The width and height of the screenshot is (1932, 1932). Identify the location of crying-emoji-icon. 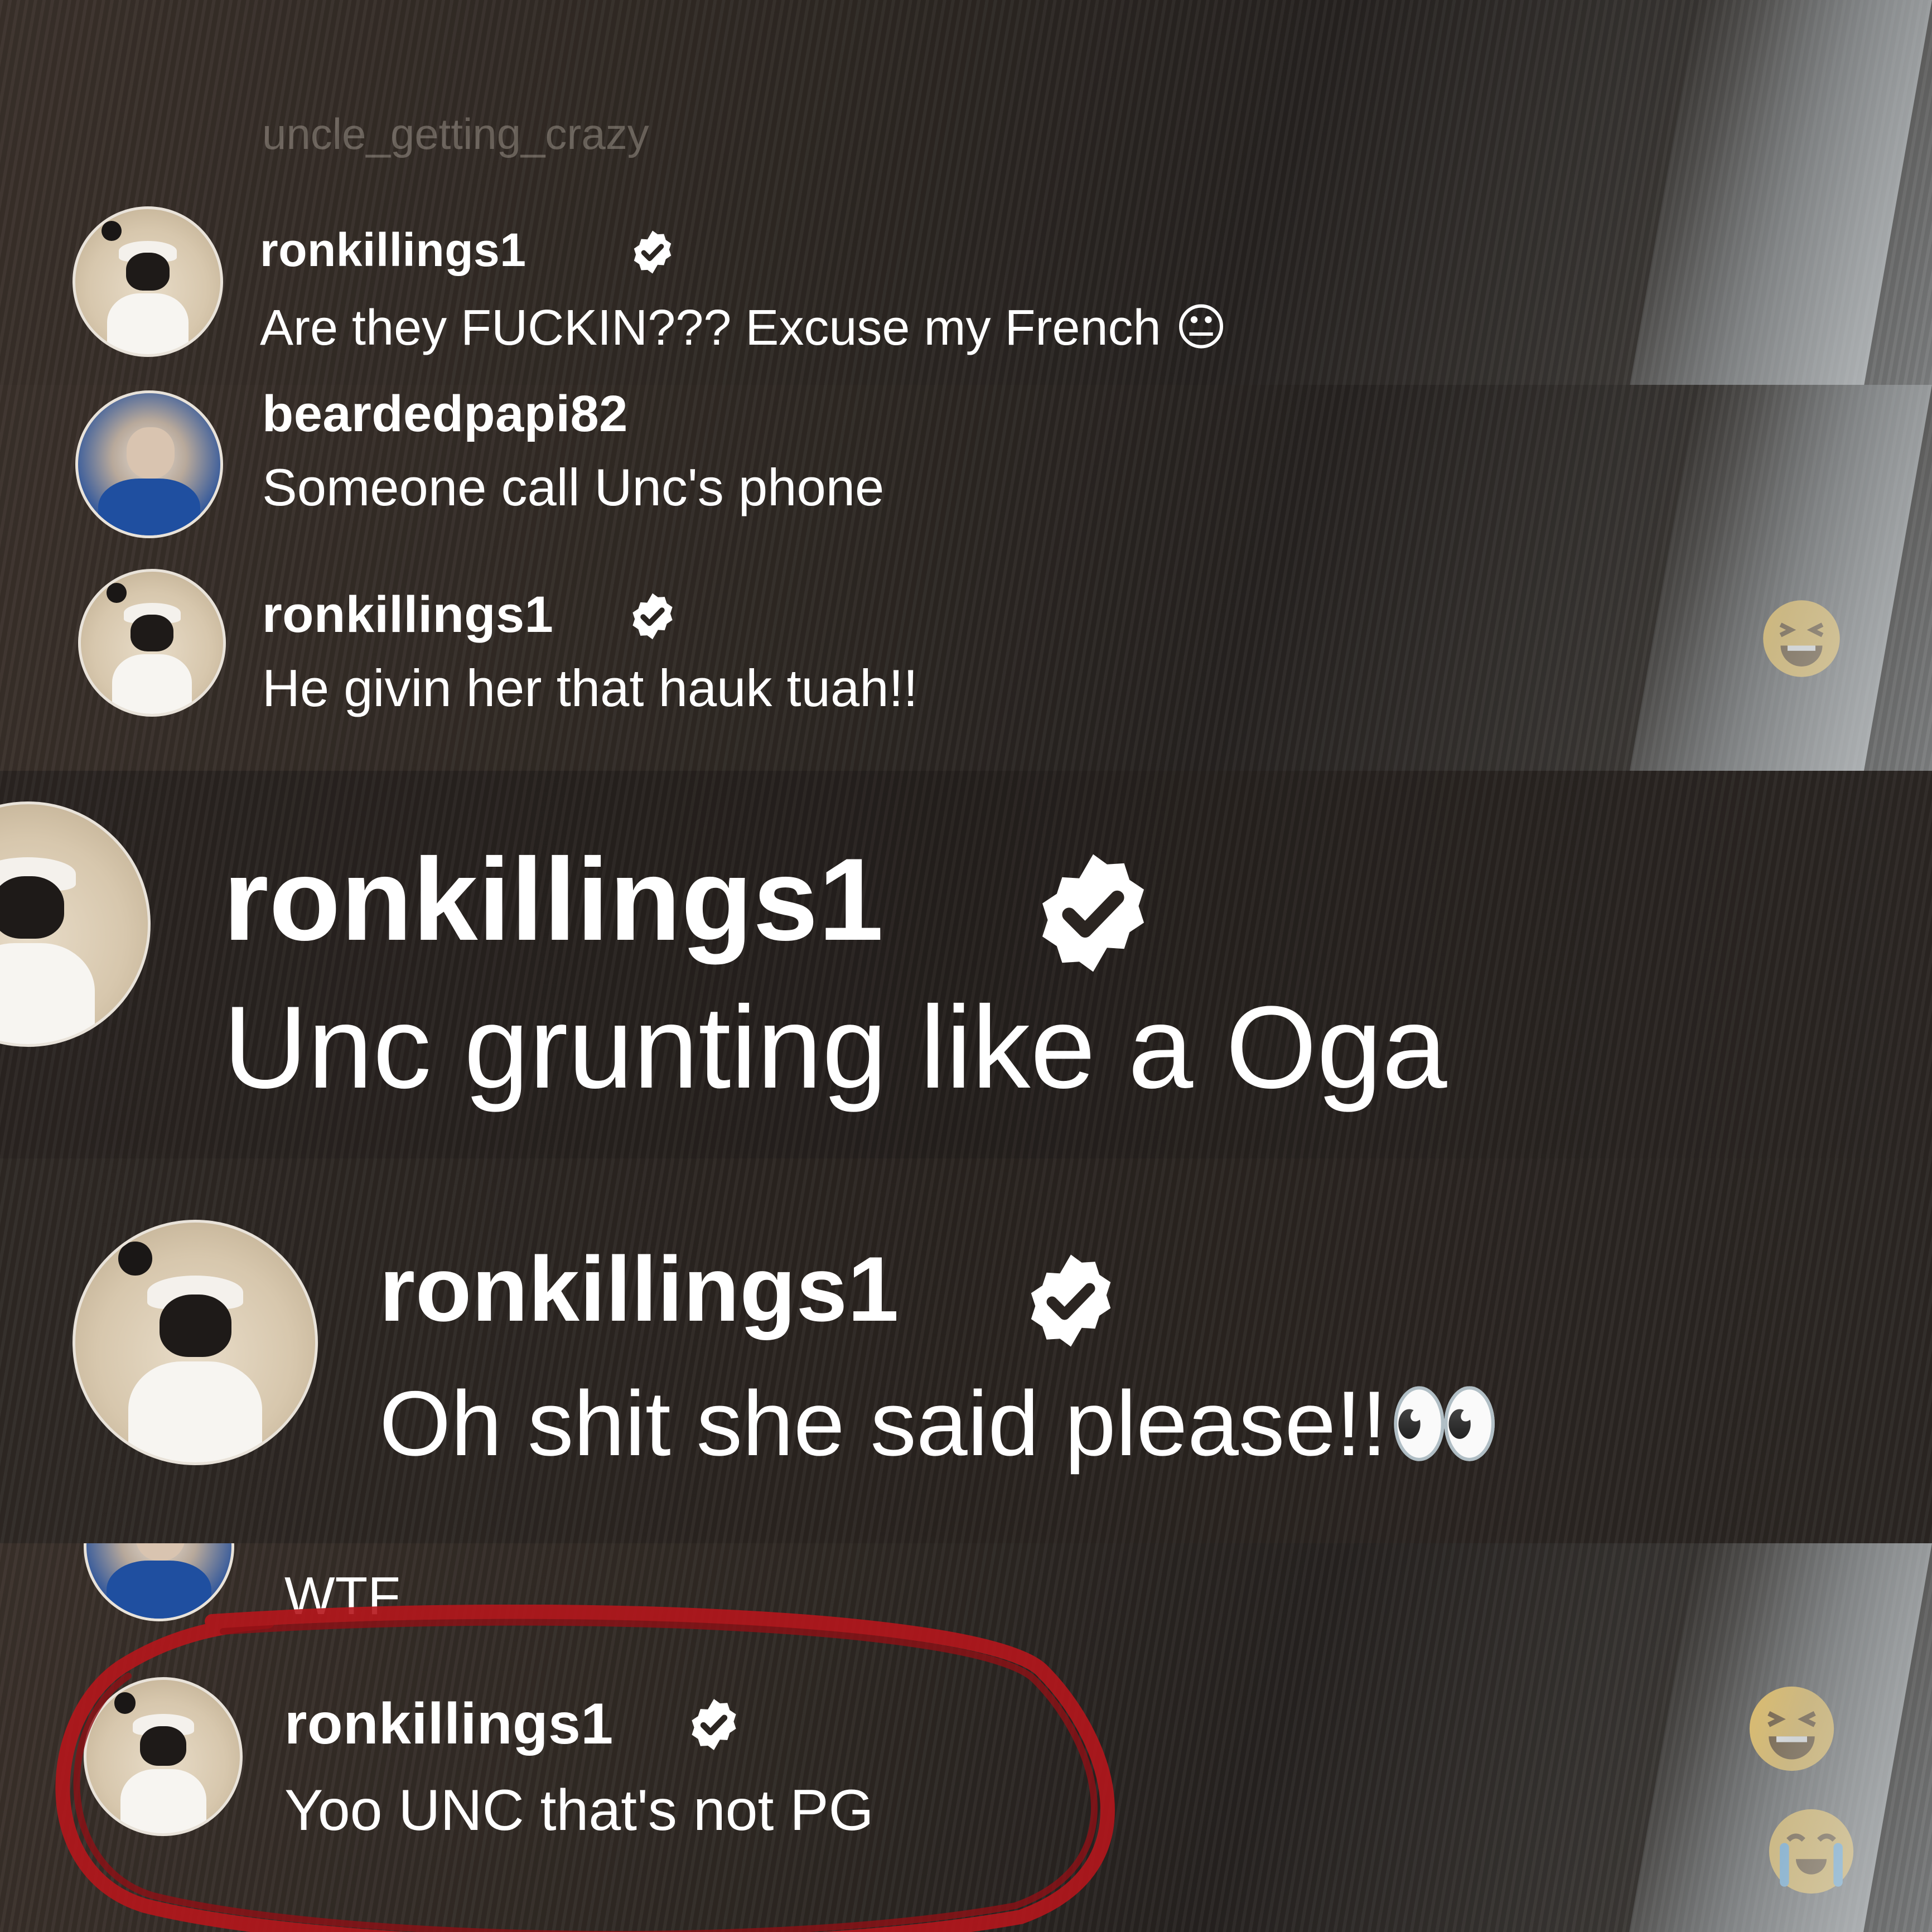
(1811, 1851).